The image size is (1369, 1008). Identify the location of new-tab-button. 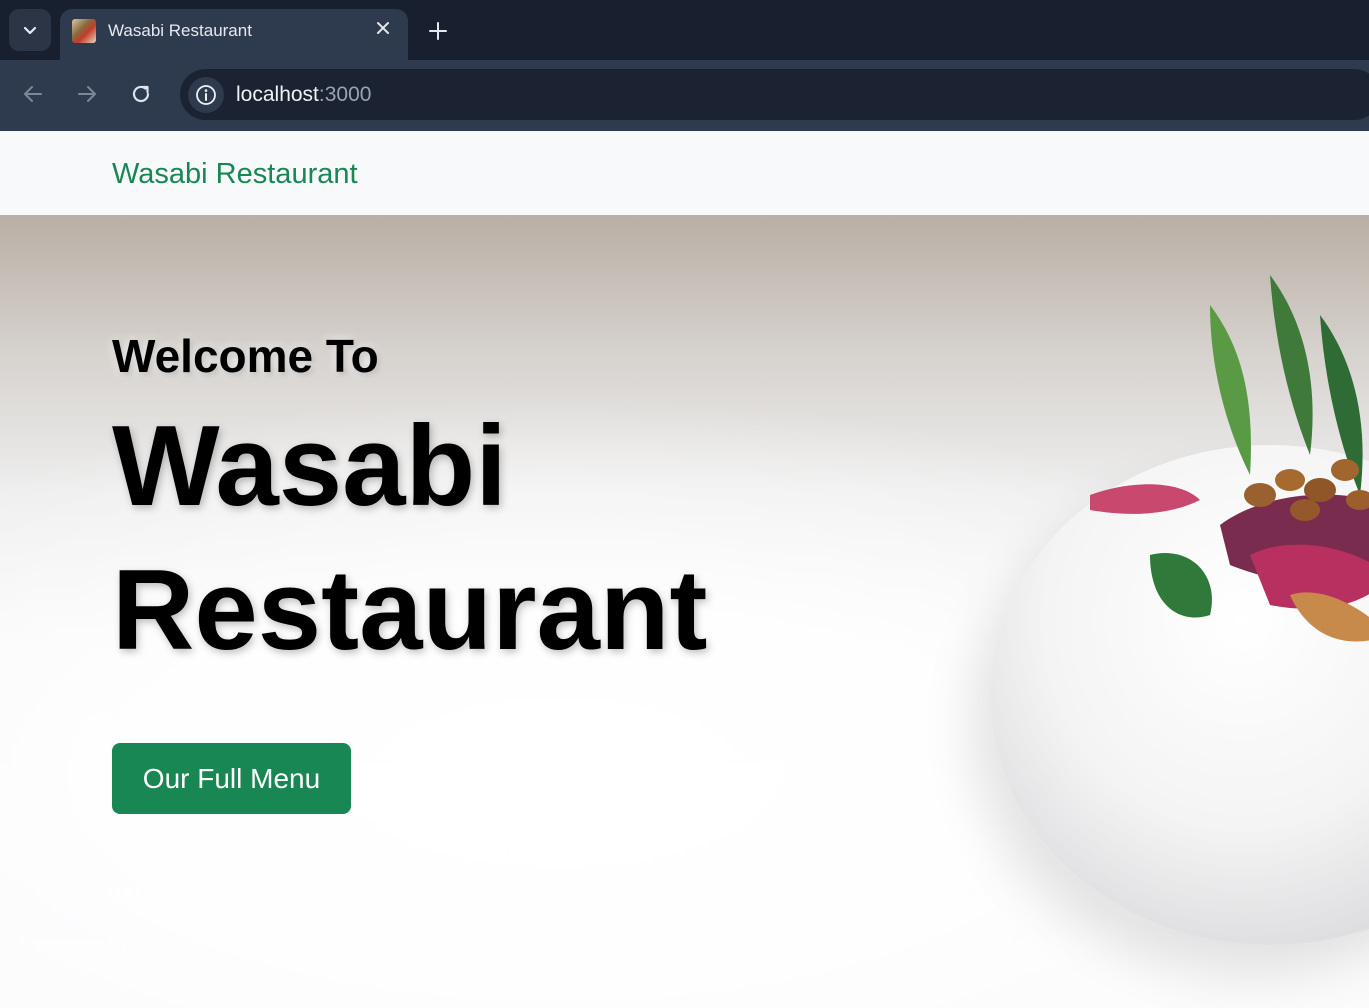
(438, 31).